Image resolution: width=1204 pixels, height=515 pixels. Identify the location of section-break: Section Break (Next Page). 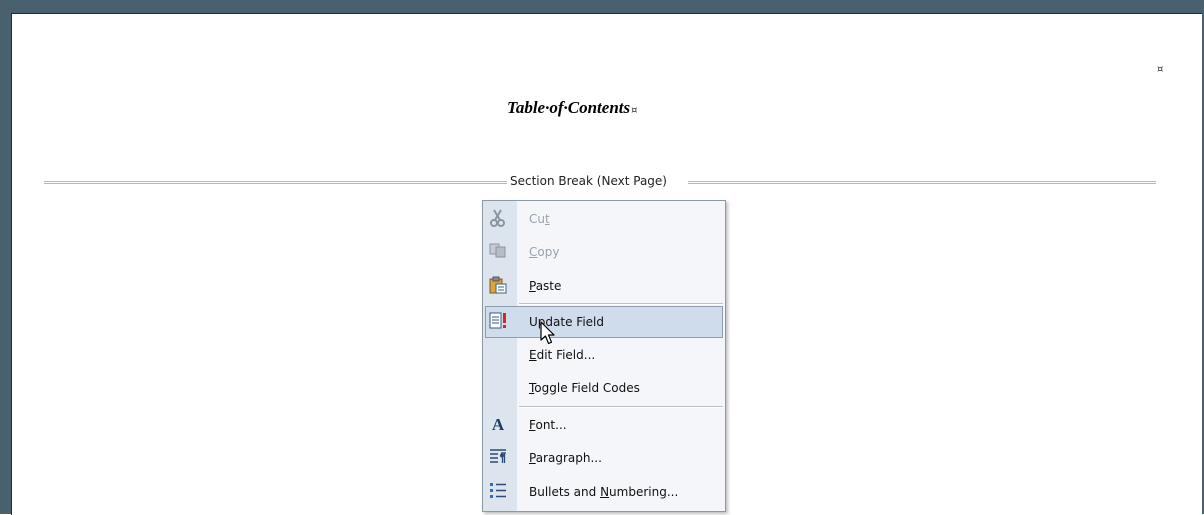
(600, 181).